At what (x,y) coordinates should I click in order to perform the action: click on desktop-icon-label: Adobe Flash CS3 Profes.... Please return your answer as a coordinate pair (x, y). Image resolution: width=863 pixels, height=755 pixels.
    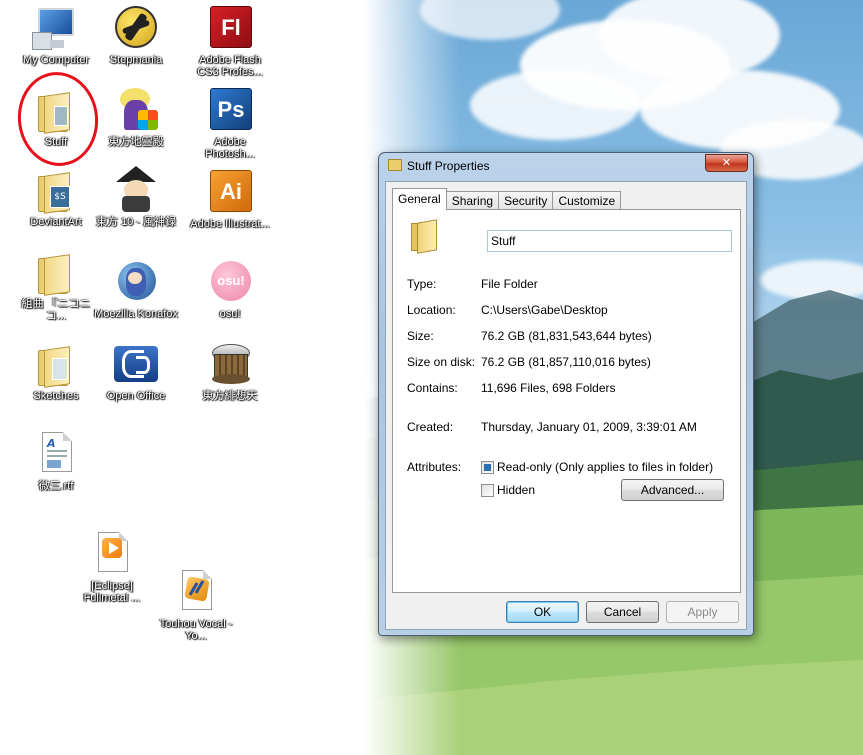
    Looking at the image, I should click on (230, 66).